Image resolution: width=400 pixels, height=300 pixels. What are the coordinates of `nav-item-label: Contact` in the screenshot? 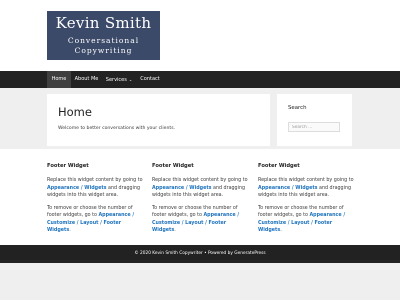 It's located at (150, 79).